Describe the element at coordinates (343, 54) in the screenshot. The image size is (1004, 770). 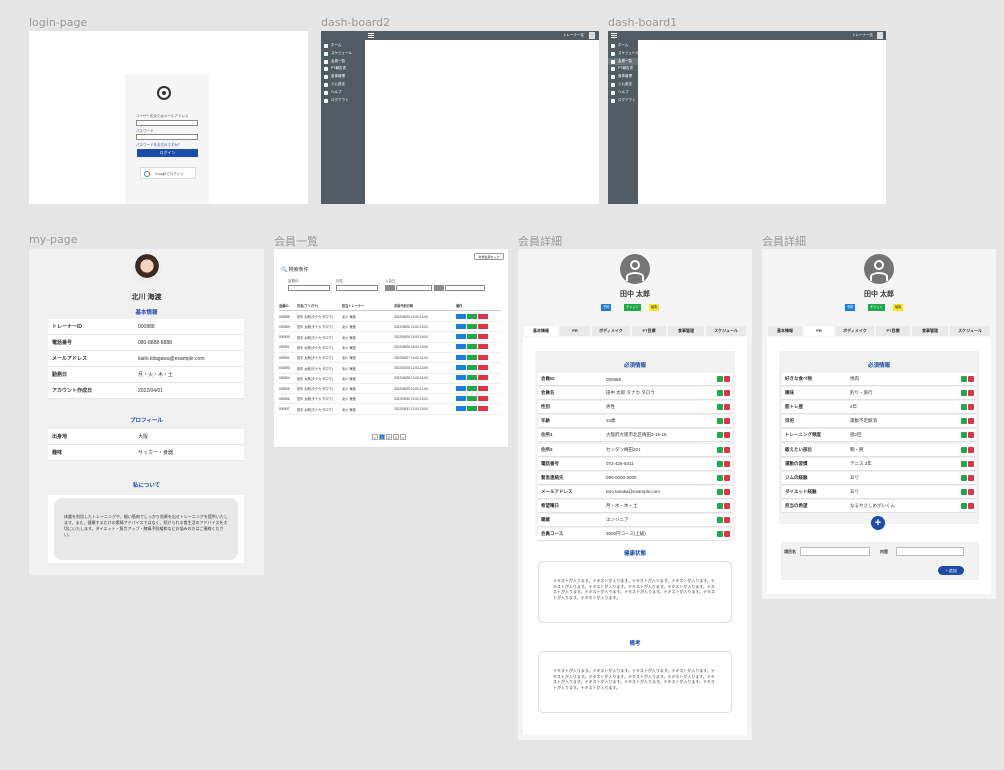
I see `sidebar-item-schedule: スケジュール` at that location.